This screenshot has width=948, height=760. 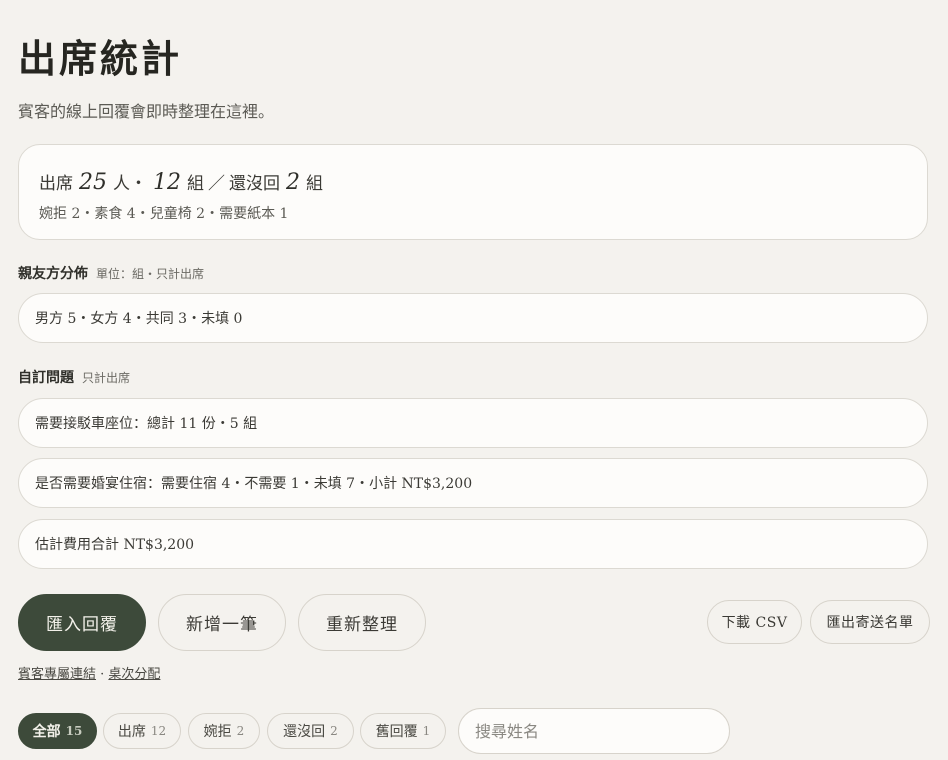 What do you see at coordinates (146, 111) in the screenshot?
I see `page-subtitle: 賓客的線上回覆會即時整理在這裡。` at bounding box center [146, 111].